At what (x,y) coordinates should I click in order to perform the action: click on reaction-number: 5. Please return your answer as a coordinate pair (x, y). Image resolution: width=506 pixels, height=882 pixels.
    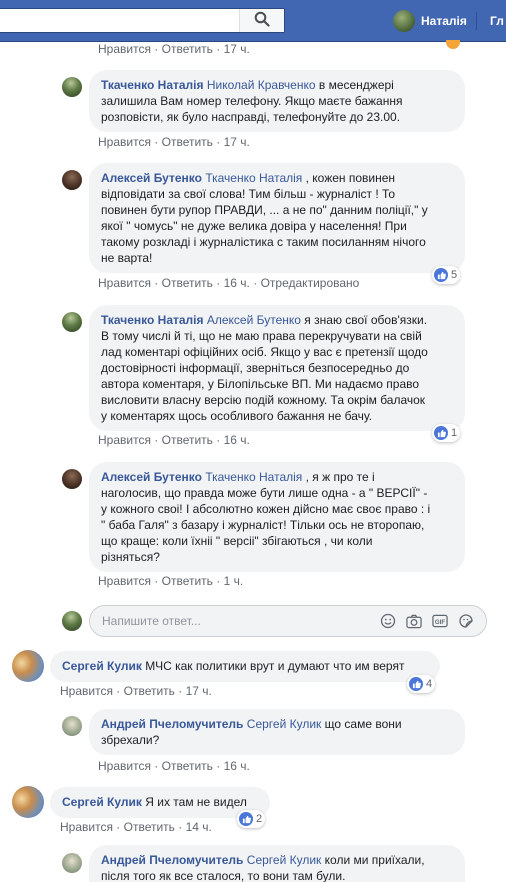
    Looking at the image, I should click on (454, 275).